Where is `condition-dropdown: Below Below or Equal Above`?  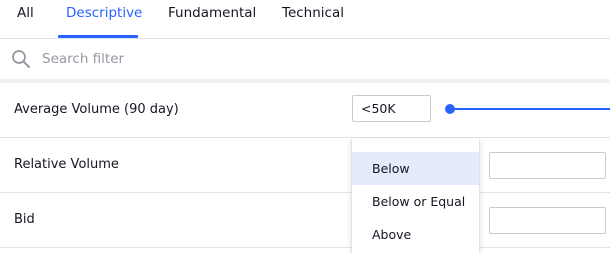
condition-dropdown: Below Below or Equal Above is located at coordinates (415, 196).